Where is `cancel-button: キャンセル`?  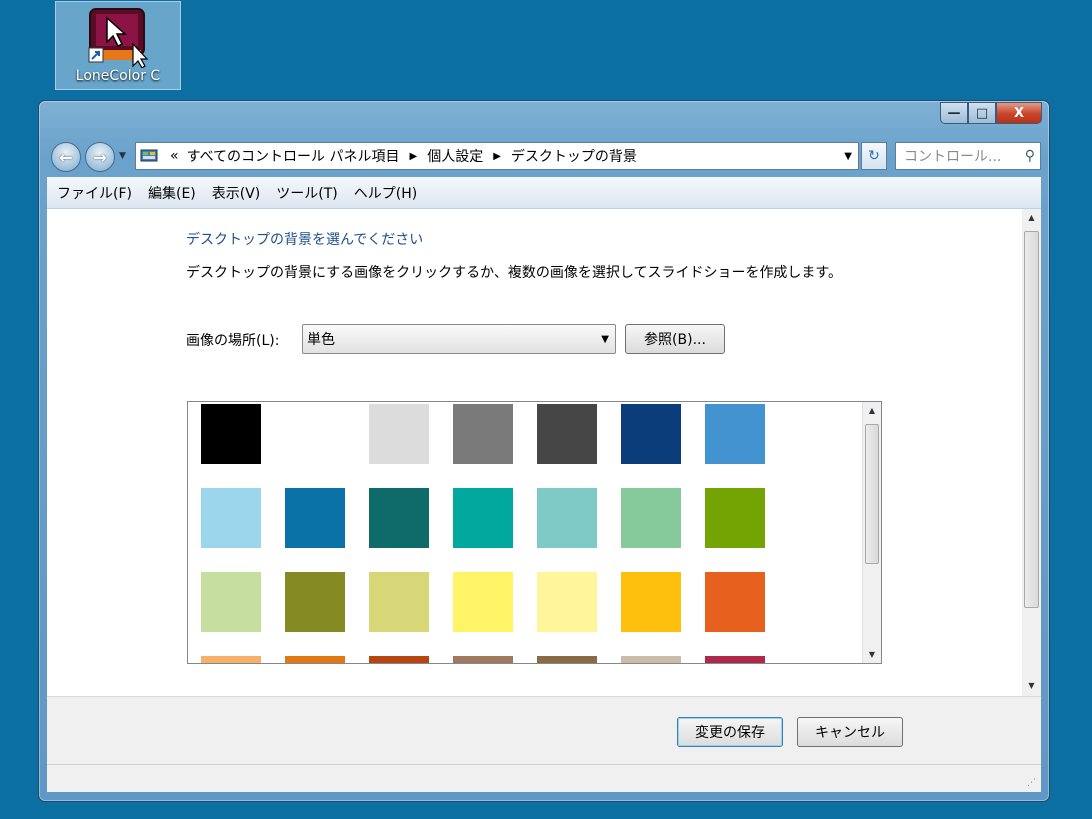
cancel-button: キャンセル is located at coordinates (850, 732).